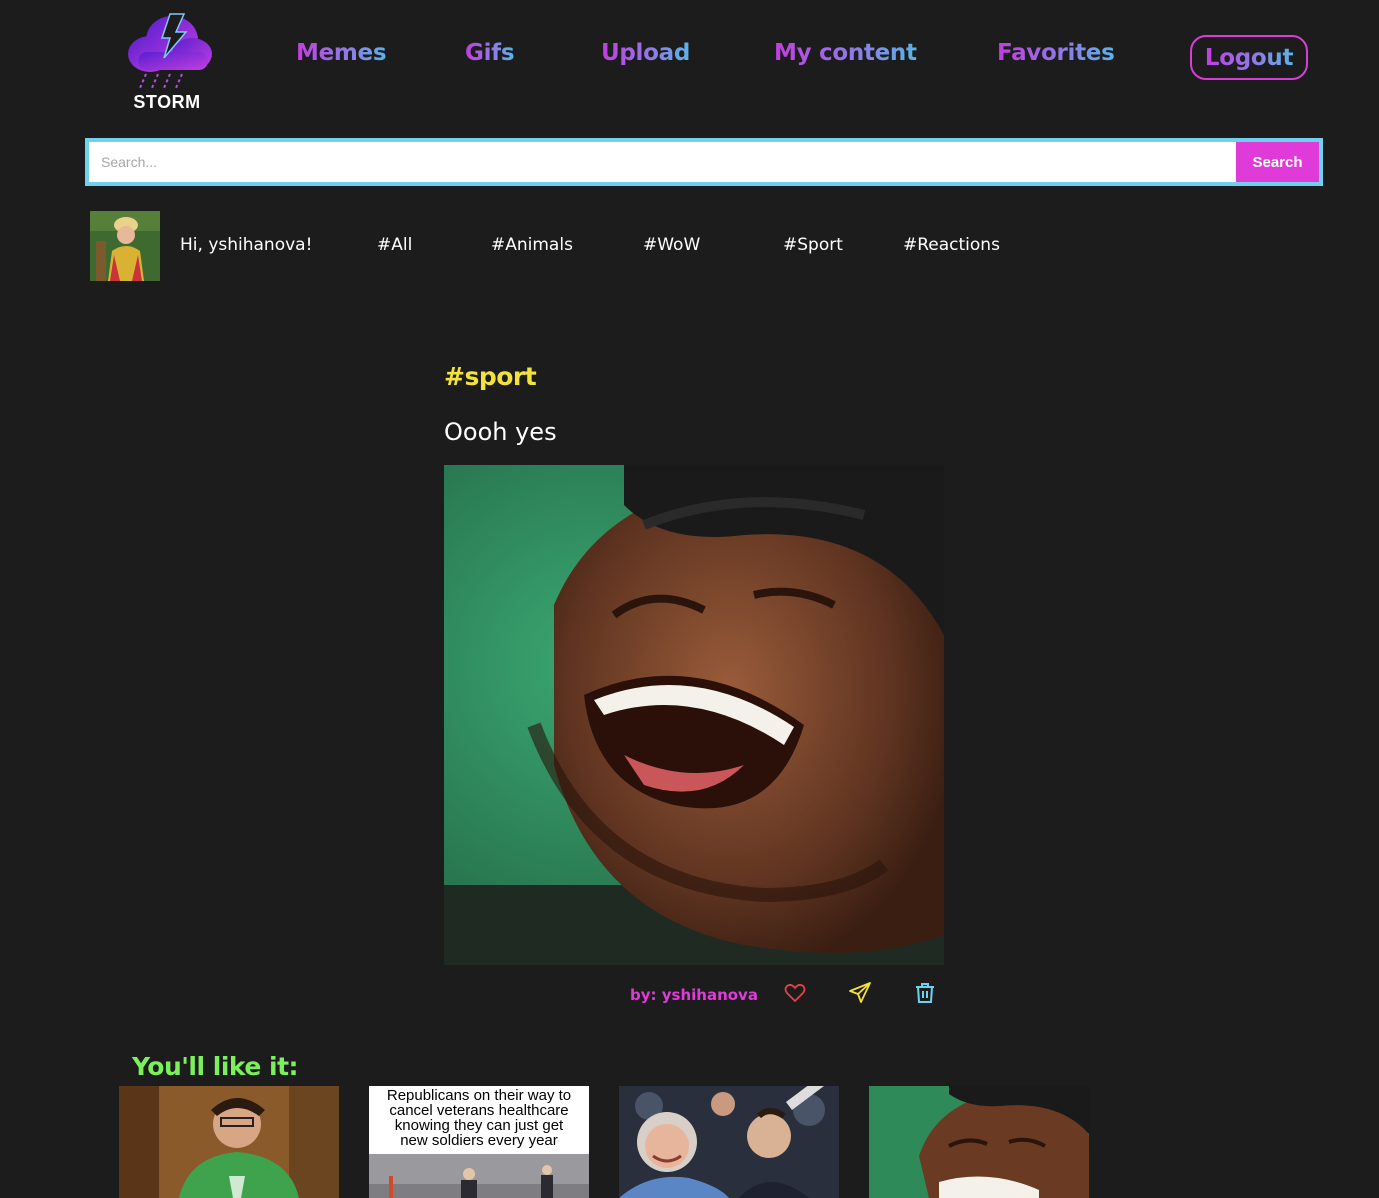 This screenshot has width=1379, height=1198. Describe the element at coordinates (1056, 58) in the screenshot. I see `nav-favorites: Favorites` at that location.